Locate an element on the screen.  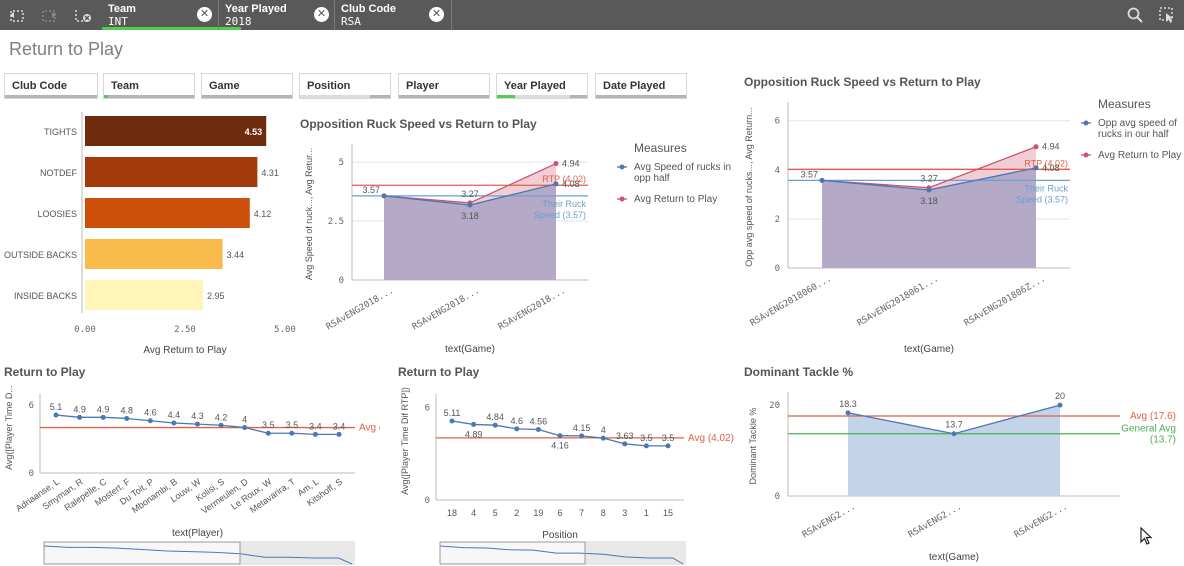
y-tick-label: 5 is located at coordinates (341, 163).